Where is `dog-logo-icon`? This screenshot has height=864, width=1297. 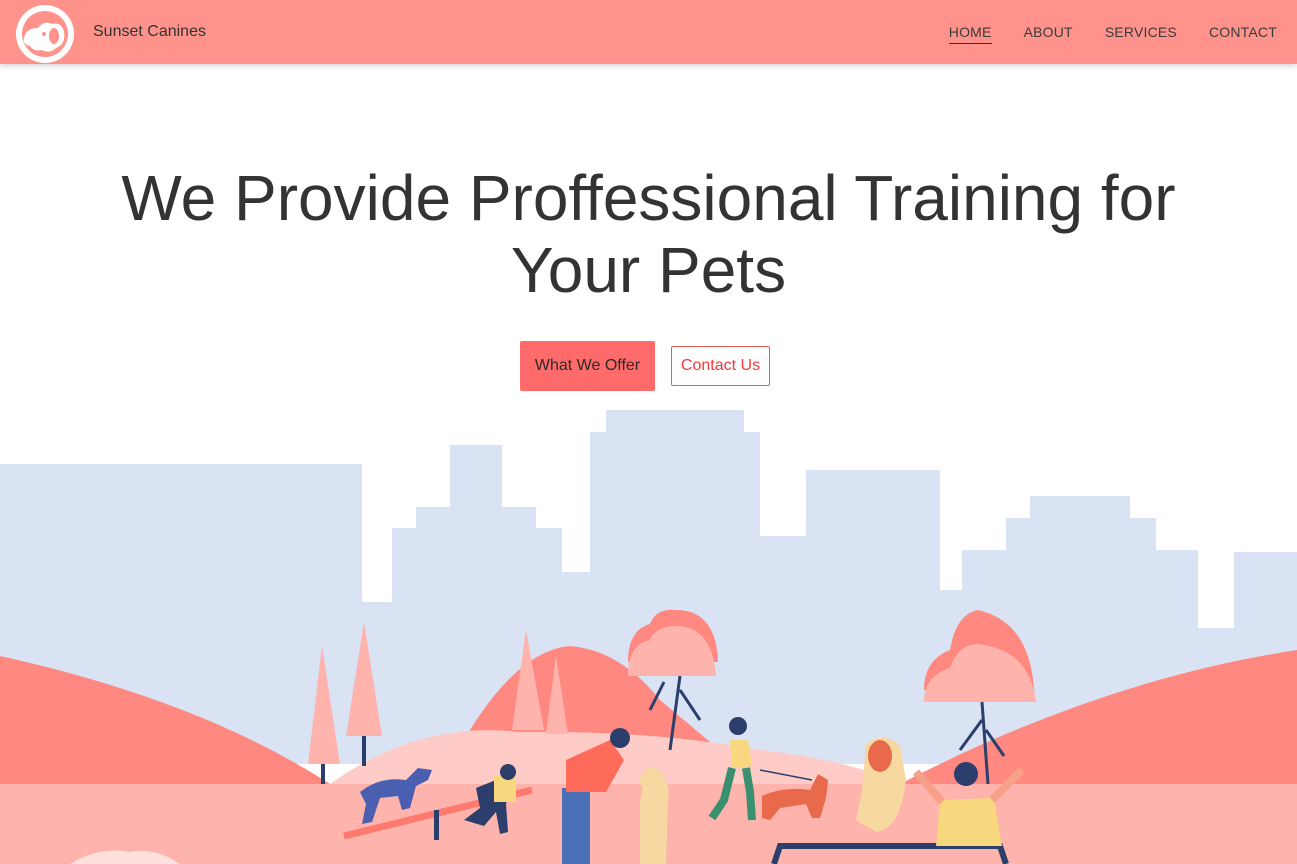 dog-logo-icon is located at coordinates (45, 34).